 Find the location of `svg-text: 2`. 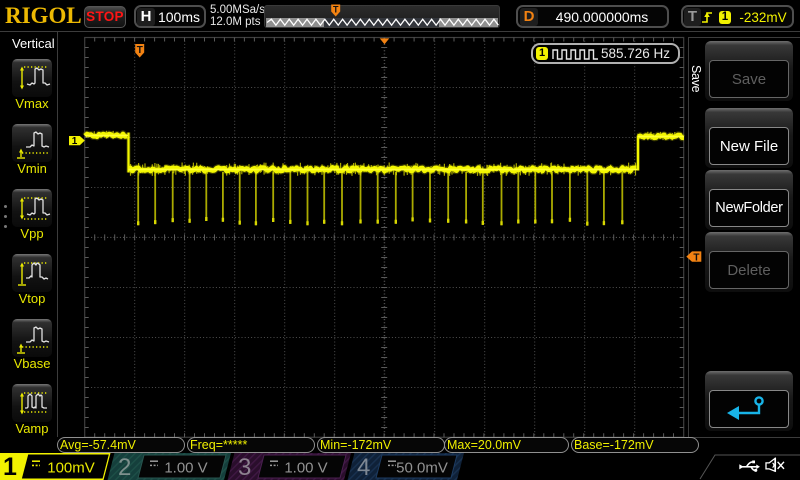

svg-text: 2 is located at coordinates (124, 467).